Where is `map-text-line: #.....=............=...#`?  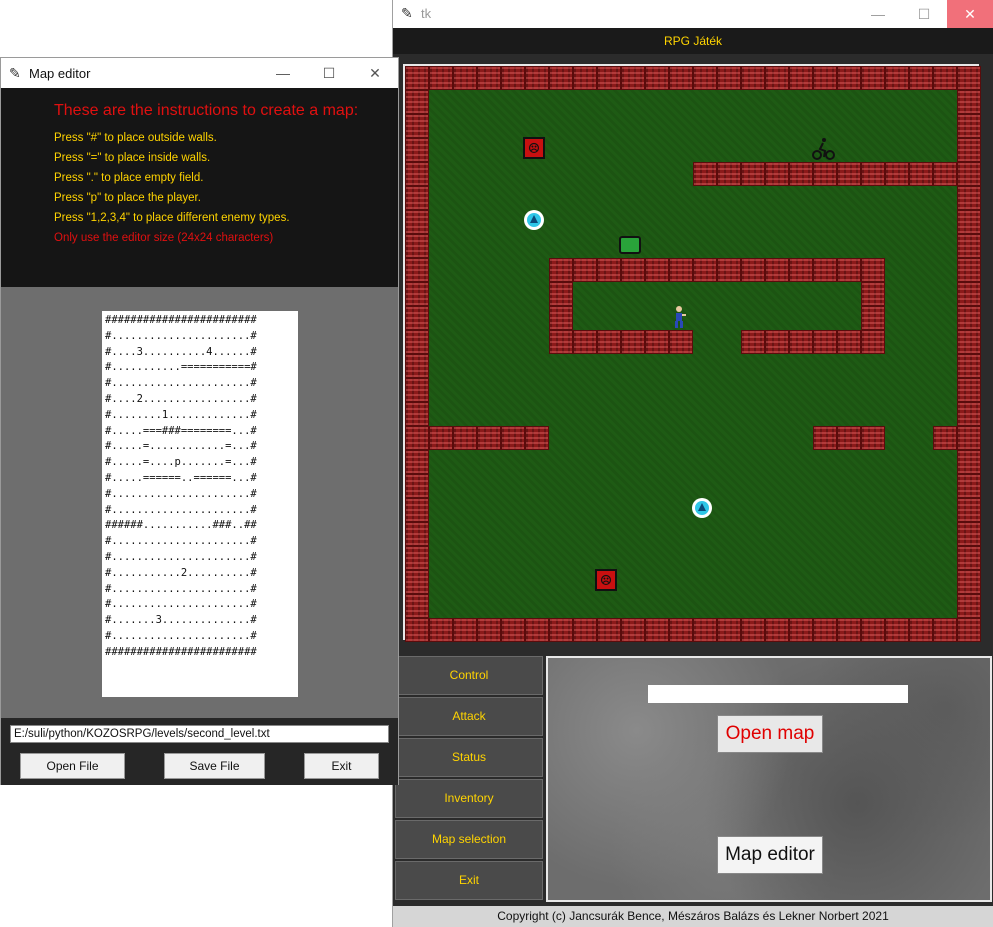
map-text-line: #.....=............=...# is located at coordinates (181, 446).